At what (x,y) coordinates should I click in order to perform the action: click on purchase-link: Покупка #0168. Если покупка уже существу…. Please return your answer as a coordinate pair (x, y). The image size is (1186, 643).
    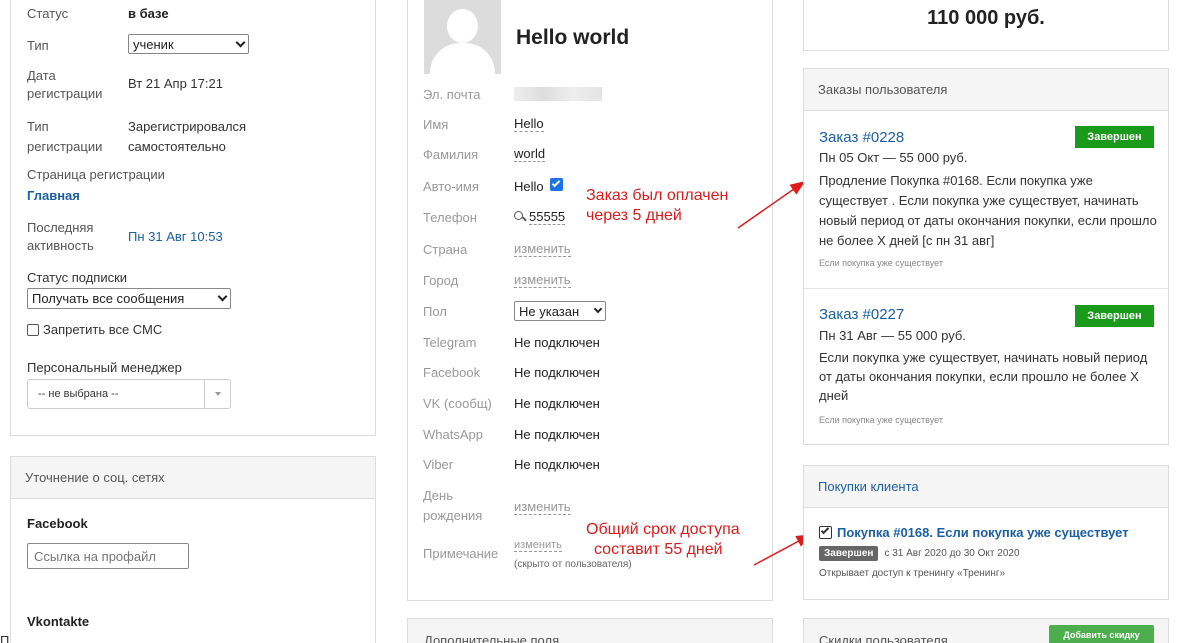
    Looking at the image, I should click on (983, 532).